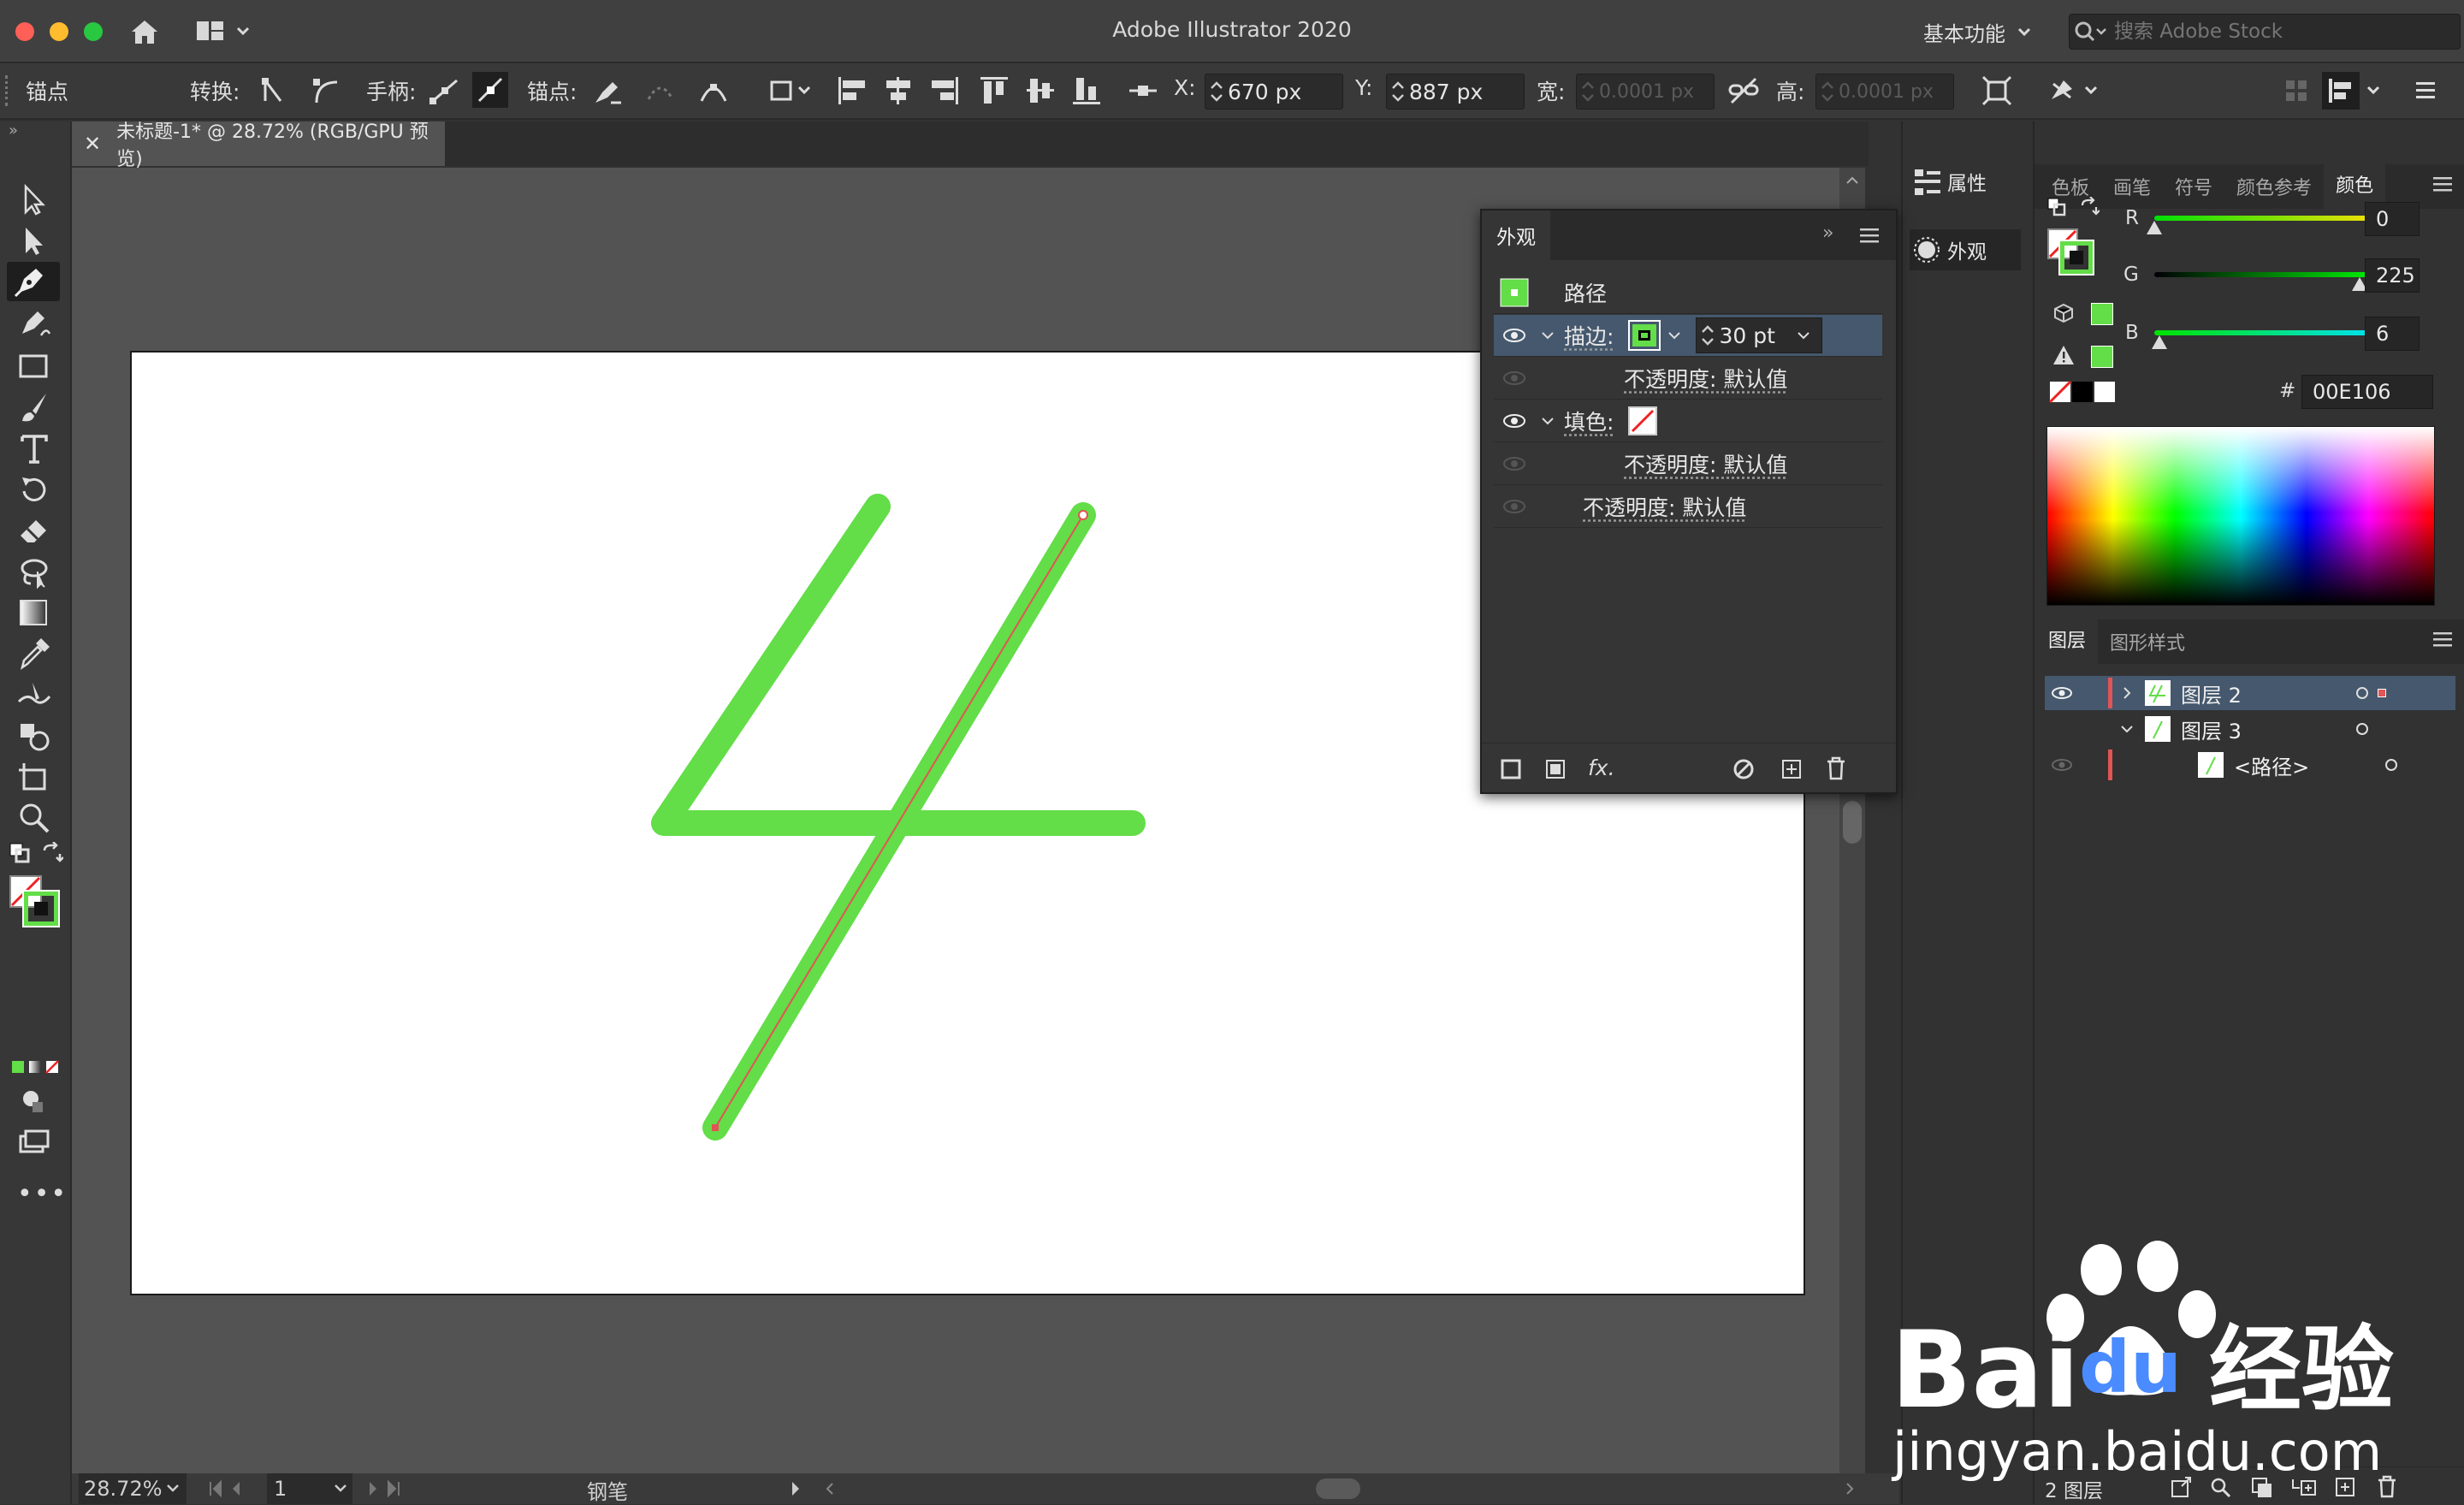 Image resolution: width=2464 pixels, height=1505 pixels. Describe the element at coordinates (944, 91) in the screenshot. I see `align-right-icon` at that location.